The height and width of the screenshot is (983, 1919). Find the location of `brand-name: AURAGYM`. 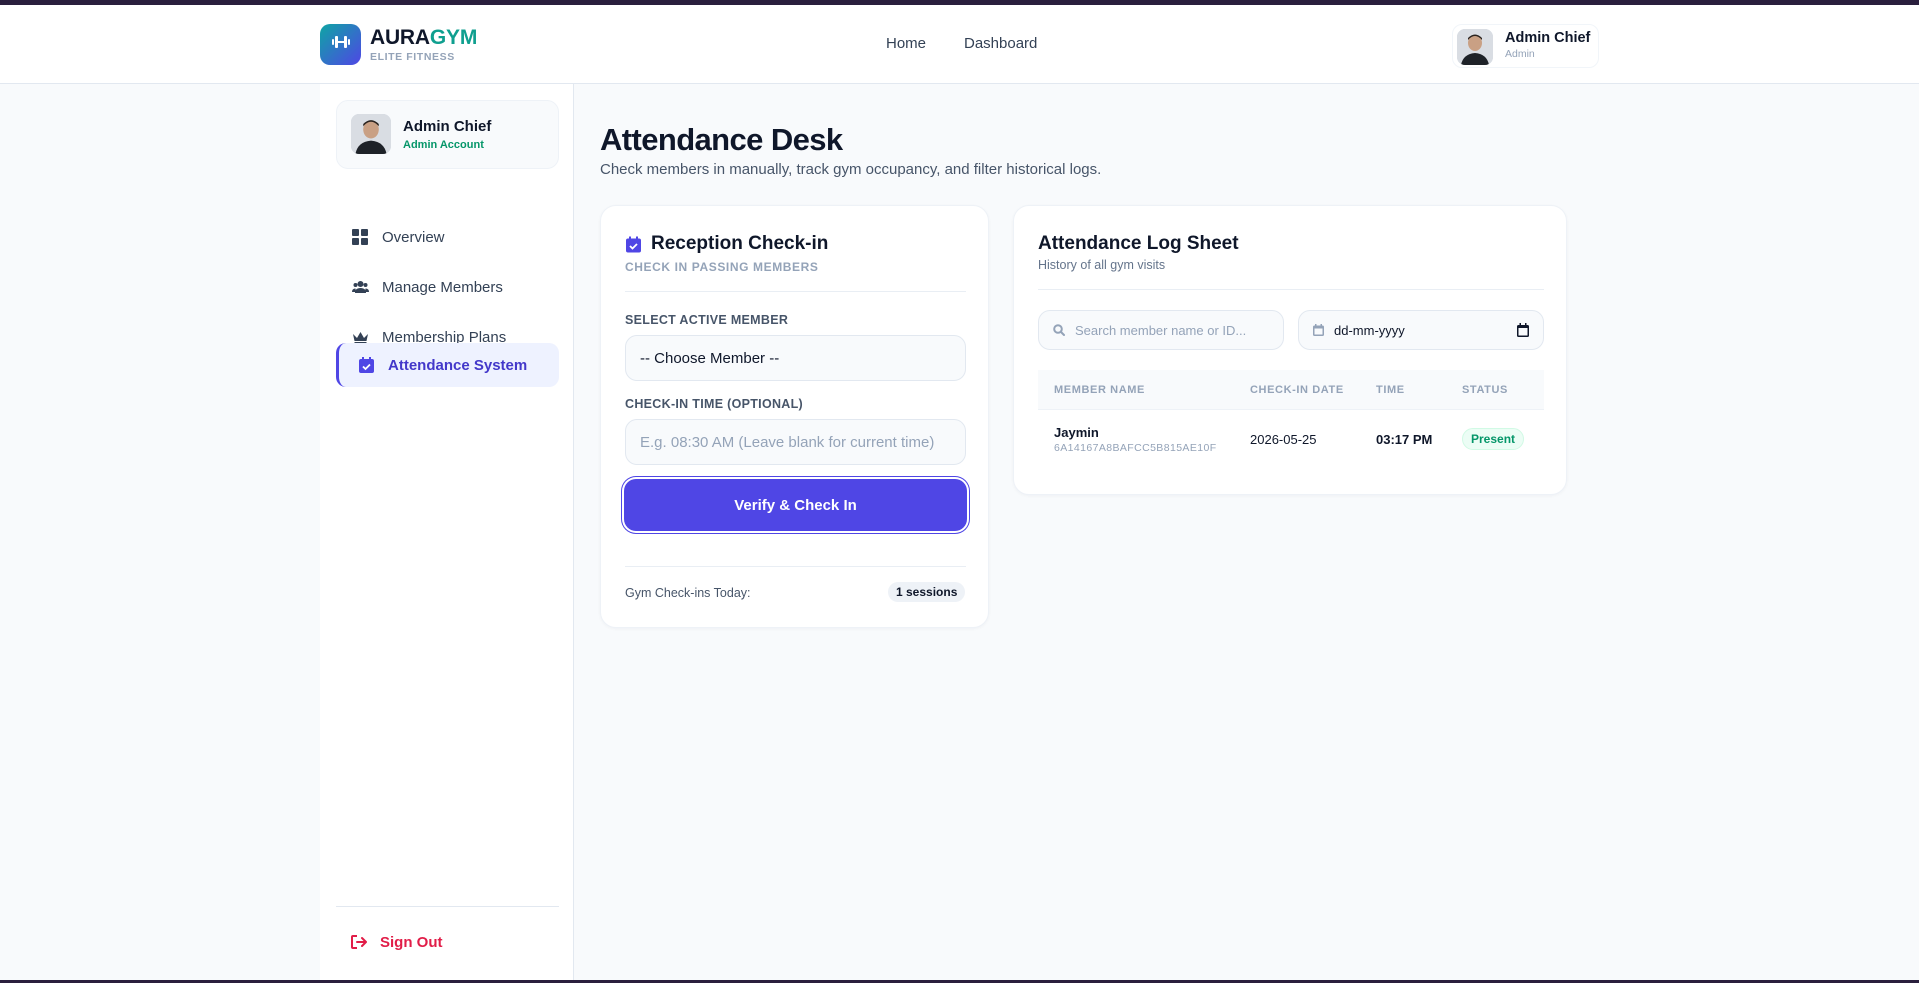

brand-name: AURAGYM is located at coordinates (423, 38).